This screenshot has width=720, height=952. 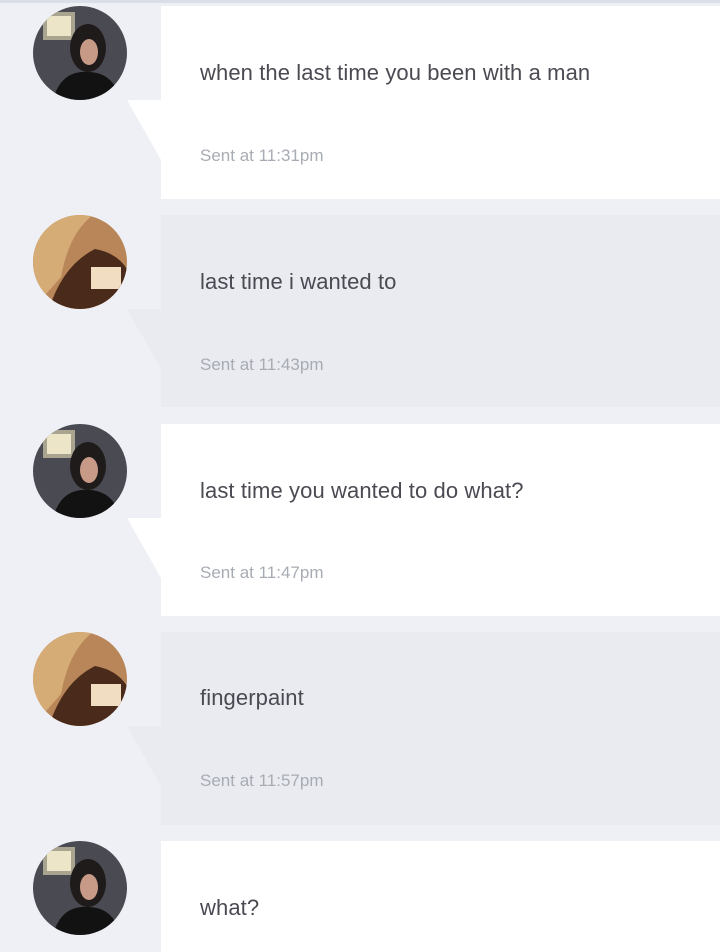 I want to click on message-text: when the last time you been with a man, so click(x=395, y=72).